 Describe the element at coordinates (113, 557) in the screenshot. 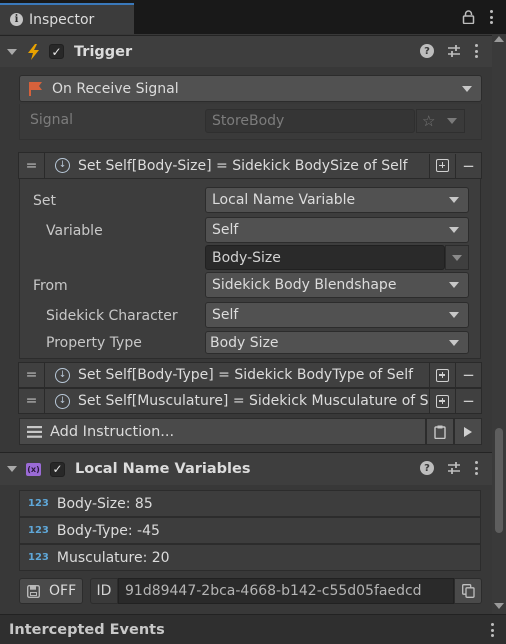

I see `variable-entry: Musculature: 20` at that location.